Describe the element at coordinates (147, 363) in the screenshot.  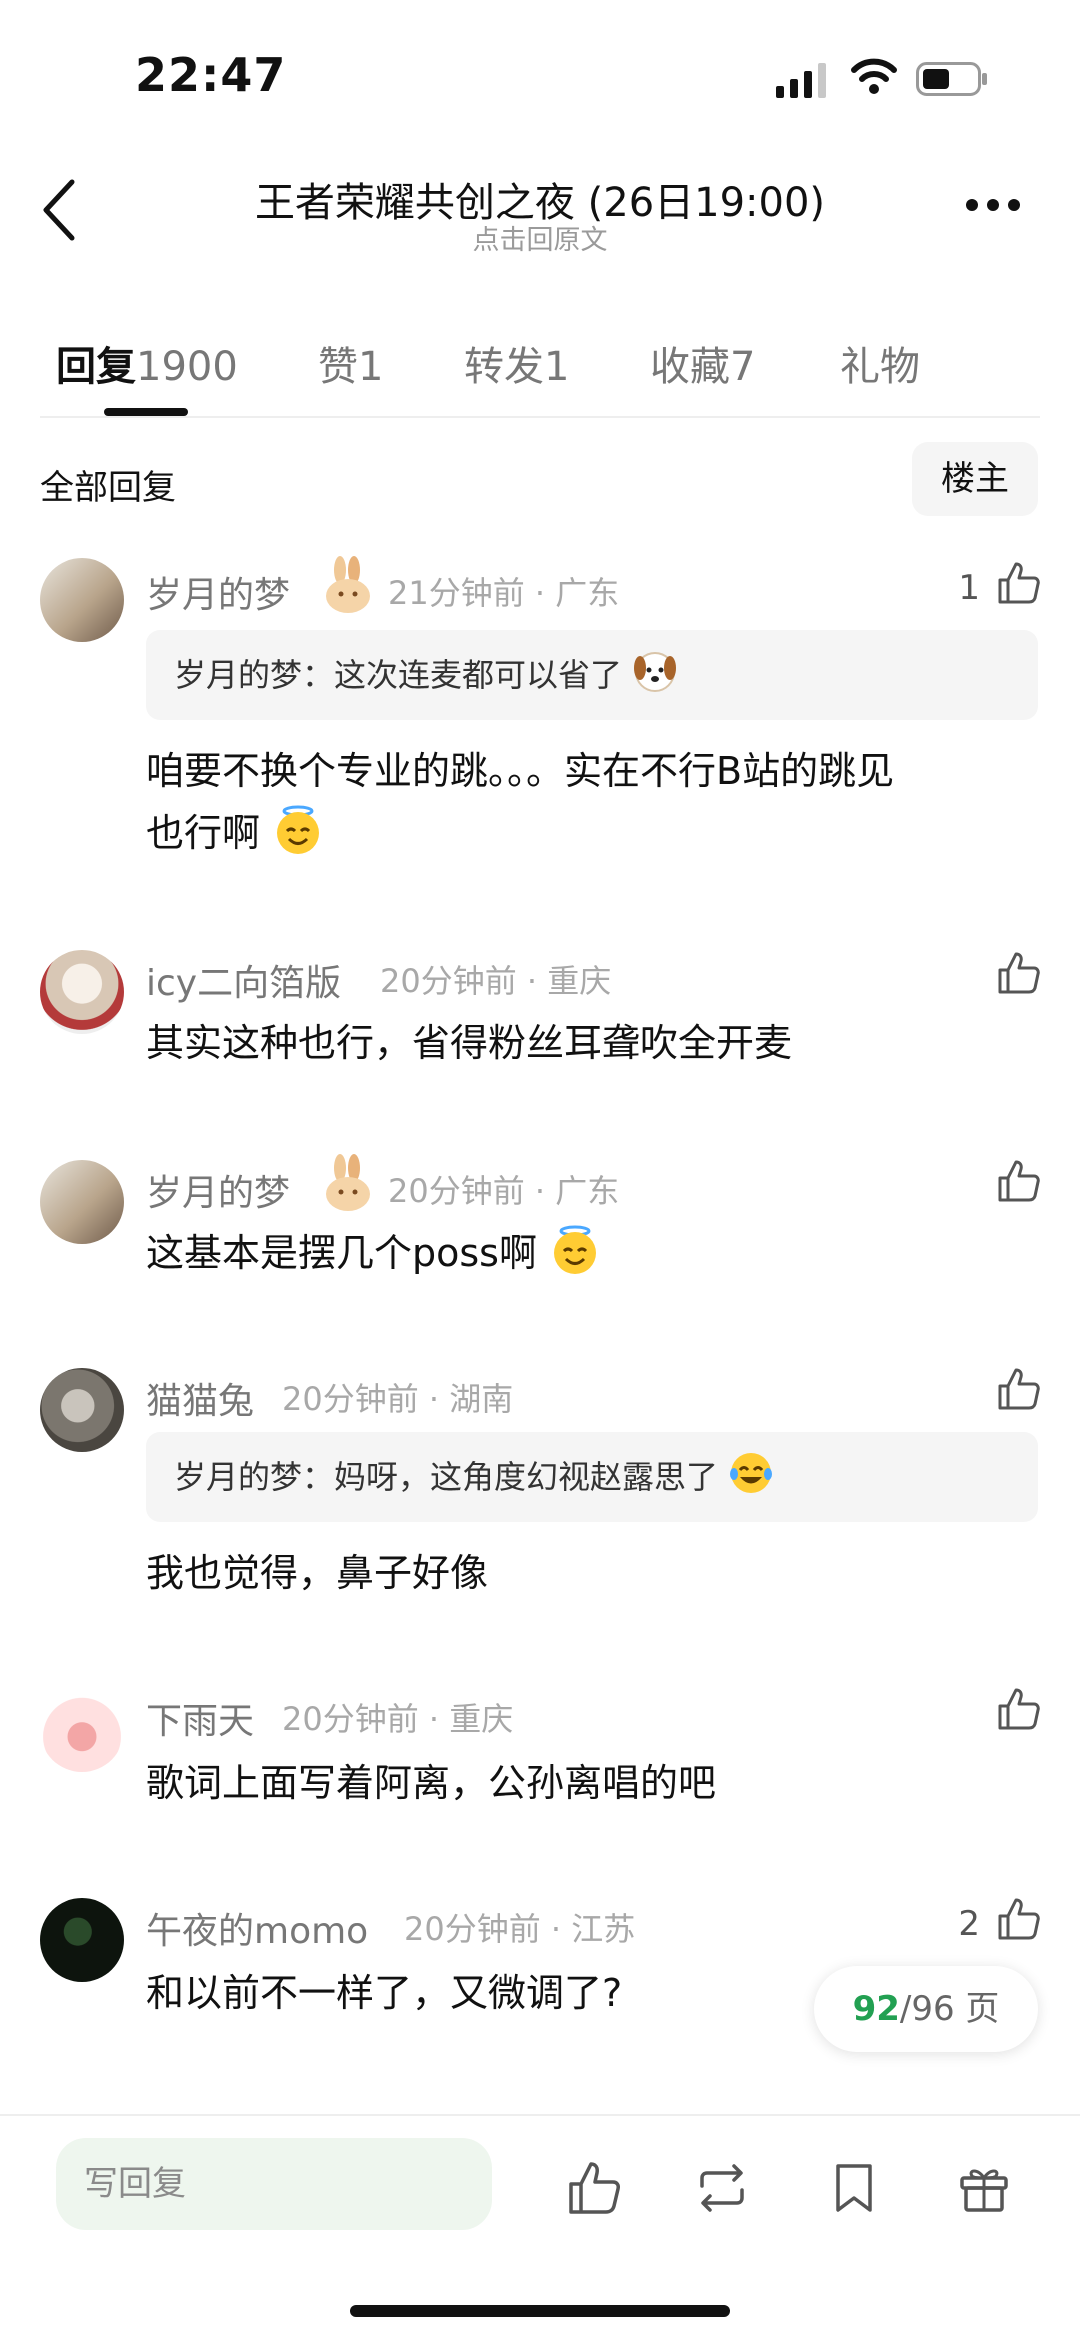
I see `tab-replies: 回复1900` at that location.